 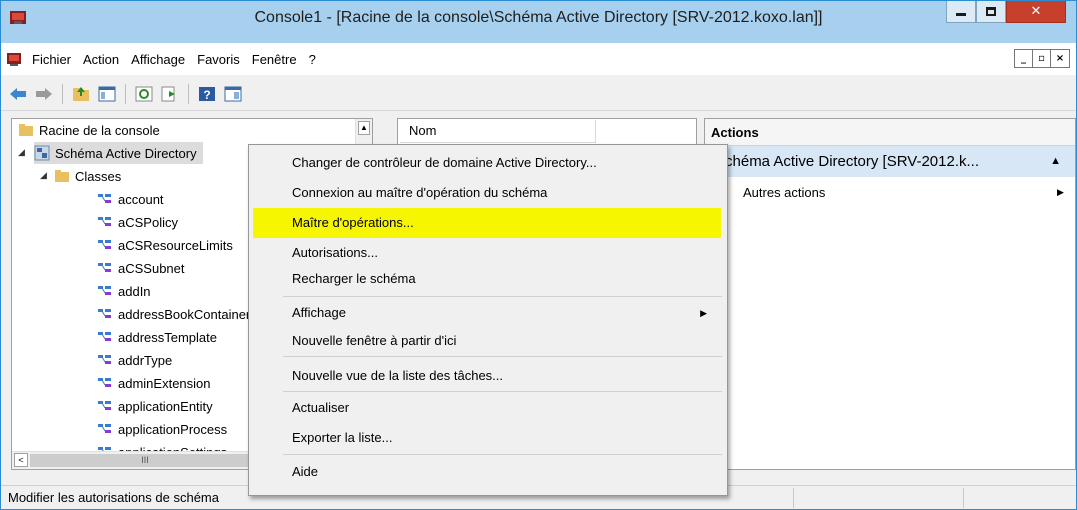 I want to click on tree-class-item: addrType, so click(x=134, y=360).